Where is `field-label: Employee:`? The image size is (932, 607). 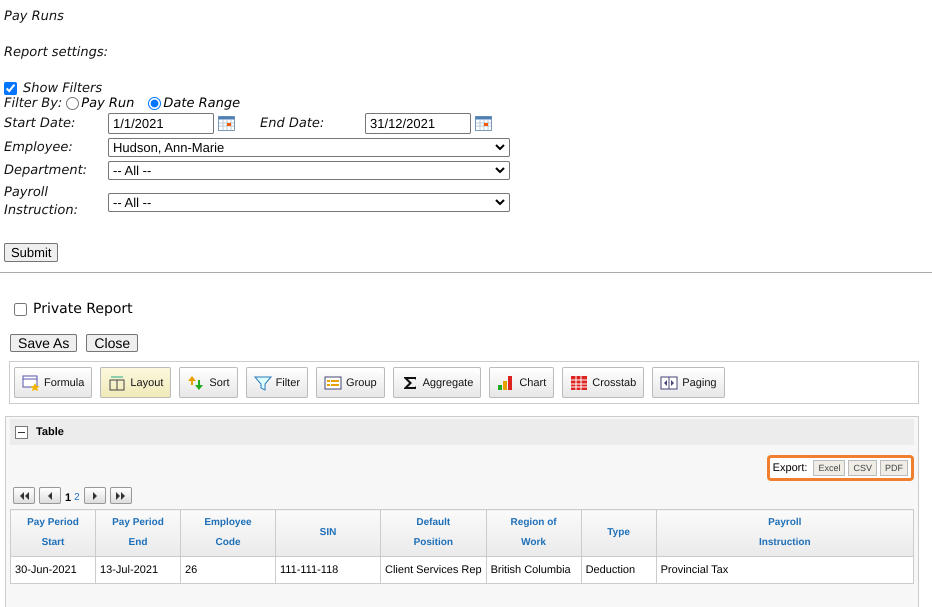 field-label: Employee: is located at coordinates (39, 147).